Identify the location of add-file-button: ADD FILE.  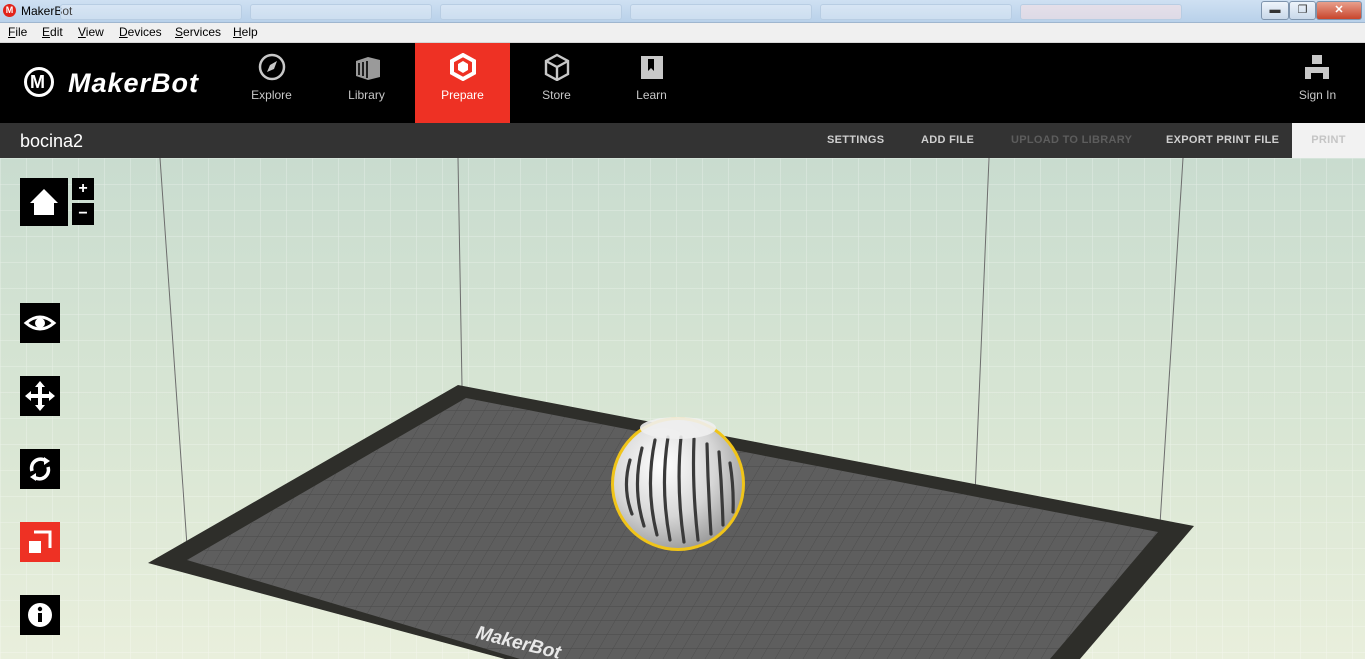
(947, 140).